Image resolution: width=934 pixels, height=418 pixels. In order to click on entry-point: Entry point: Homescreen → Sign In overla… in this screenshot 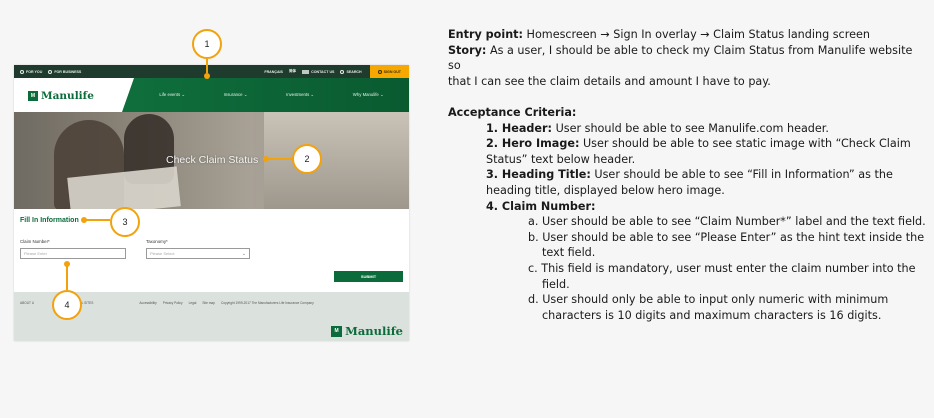, I will do `click(659, 34)`.